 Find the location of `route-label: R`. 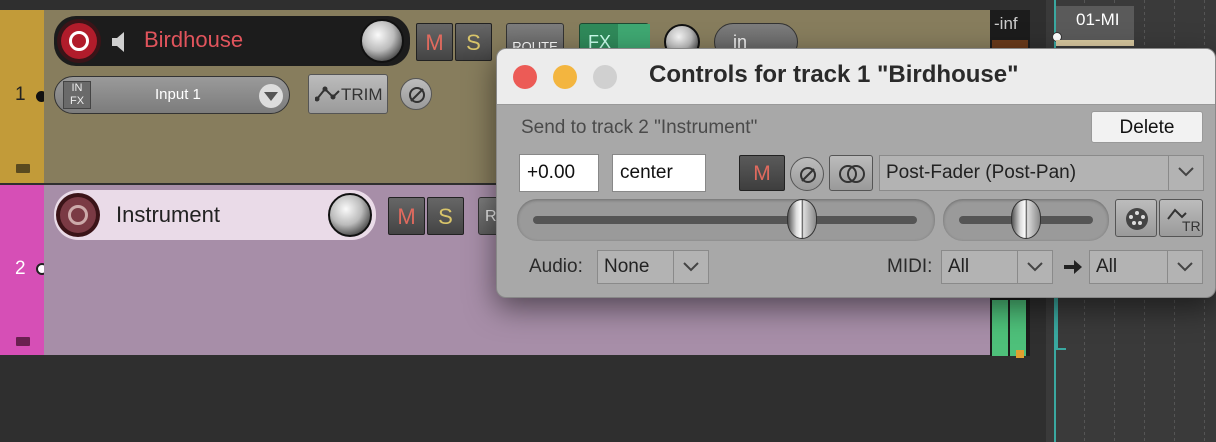

route-label: R is located at coordinates (491, 216).